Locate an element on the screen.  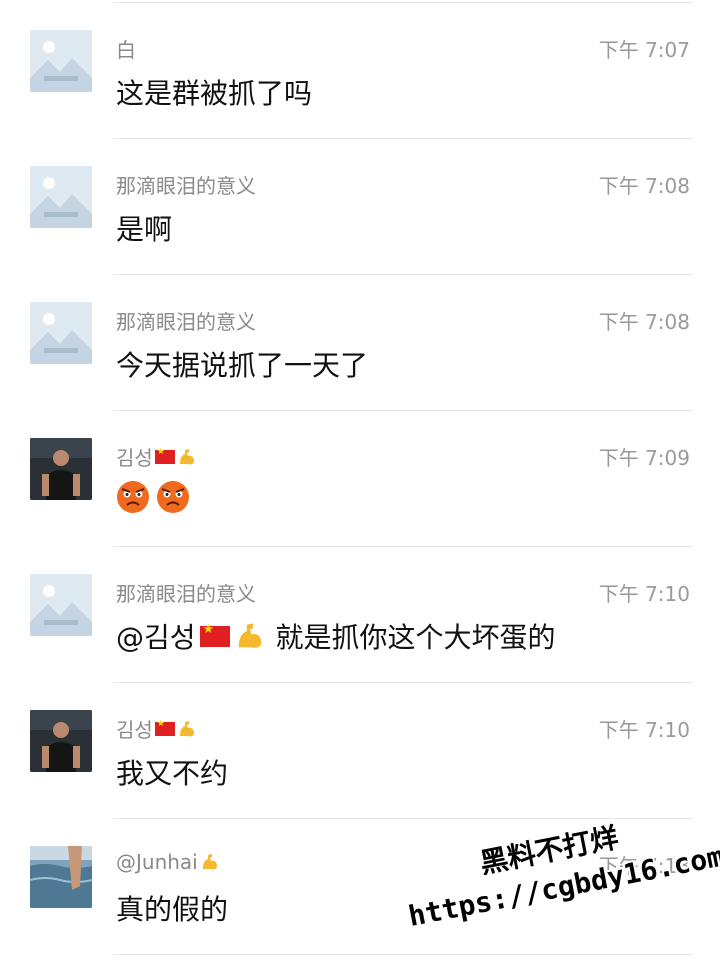
message-divider is located at coordinates (403, 954).